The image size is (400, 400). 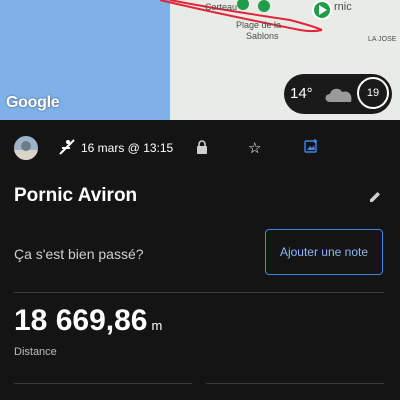 I want to click on avatar-image-icon, so click(x=26, y=150).